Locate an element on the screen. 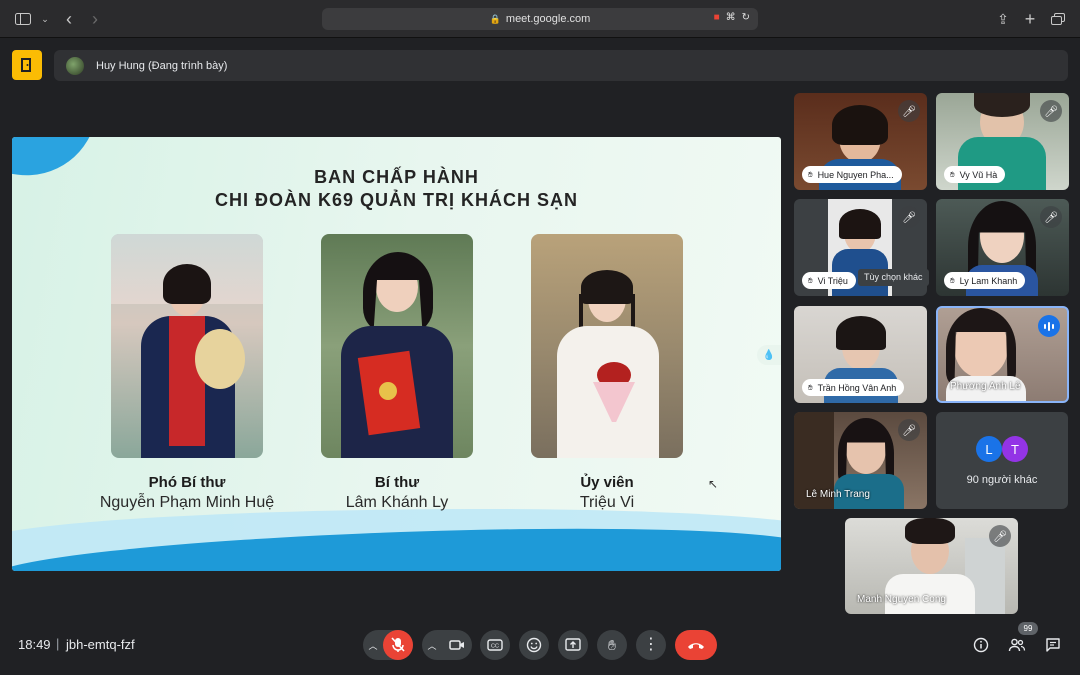  participant-name-label: ✋︎ Ly Lam Khanh is located at coordinates (985, 280).